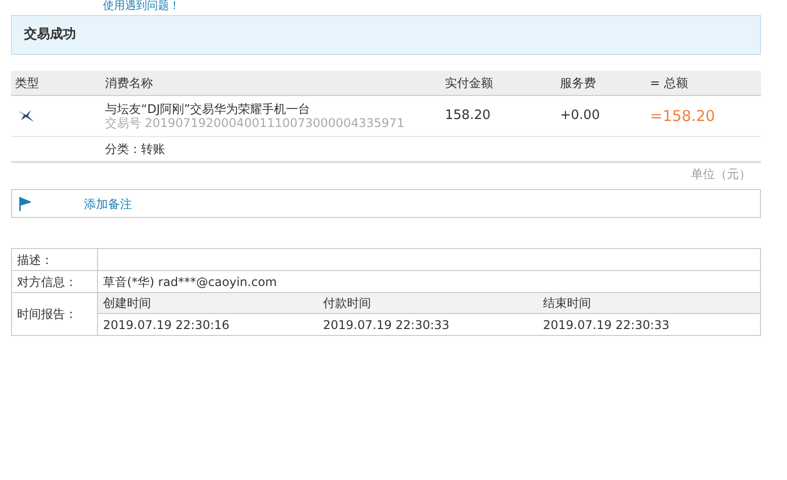  Describe the element at coordinates (208, 109) in the screenshot. I see `transaction-name: 与坛友“DJ阿刚”交易华为荣耀手机一台` at that location.